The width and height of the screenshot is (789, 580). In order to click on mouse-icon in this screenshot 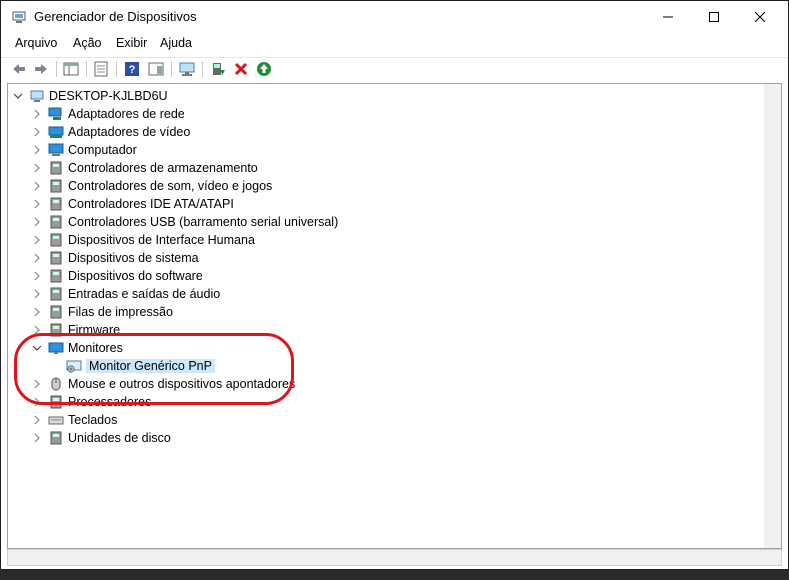, I will do `click(56, 384)`.